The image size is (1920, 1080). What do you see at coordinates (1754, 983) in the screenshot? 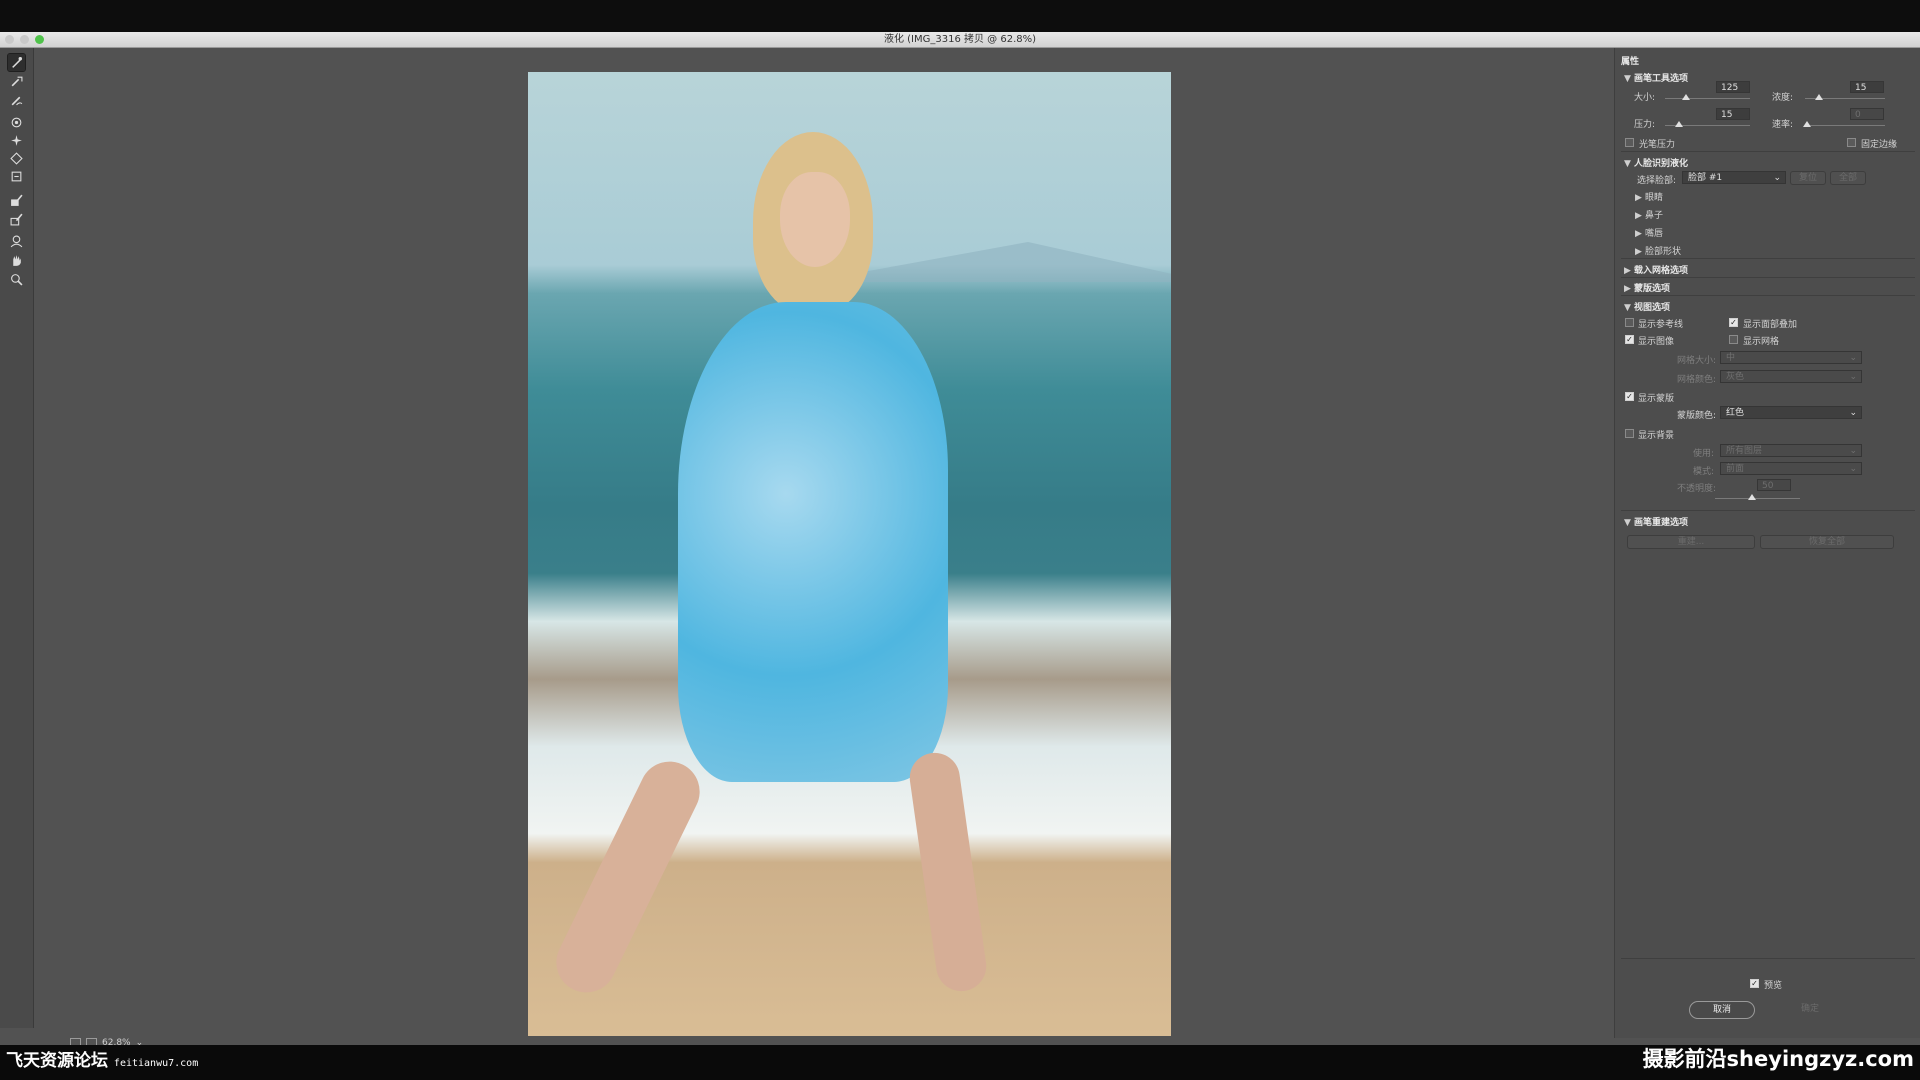
I see `preview-checkbox: ✓` at bounding box center [1754, 983].